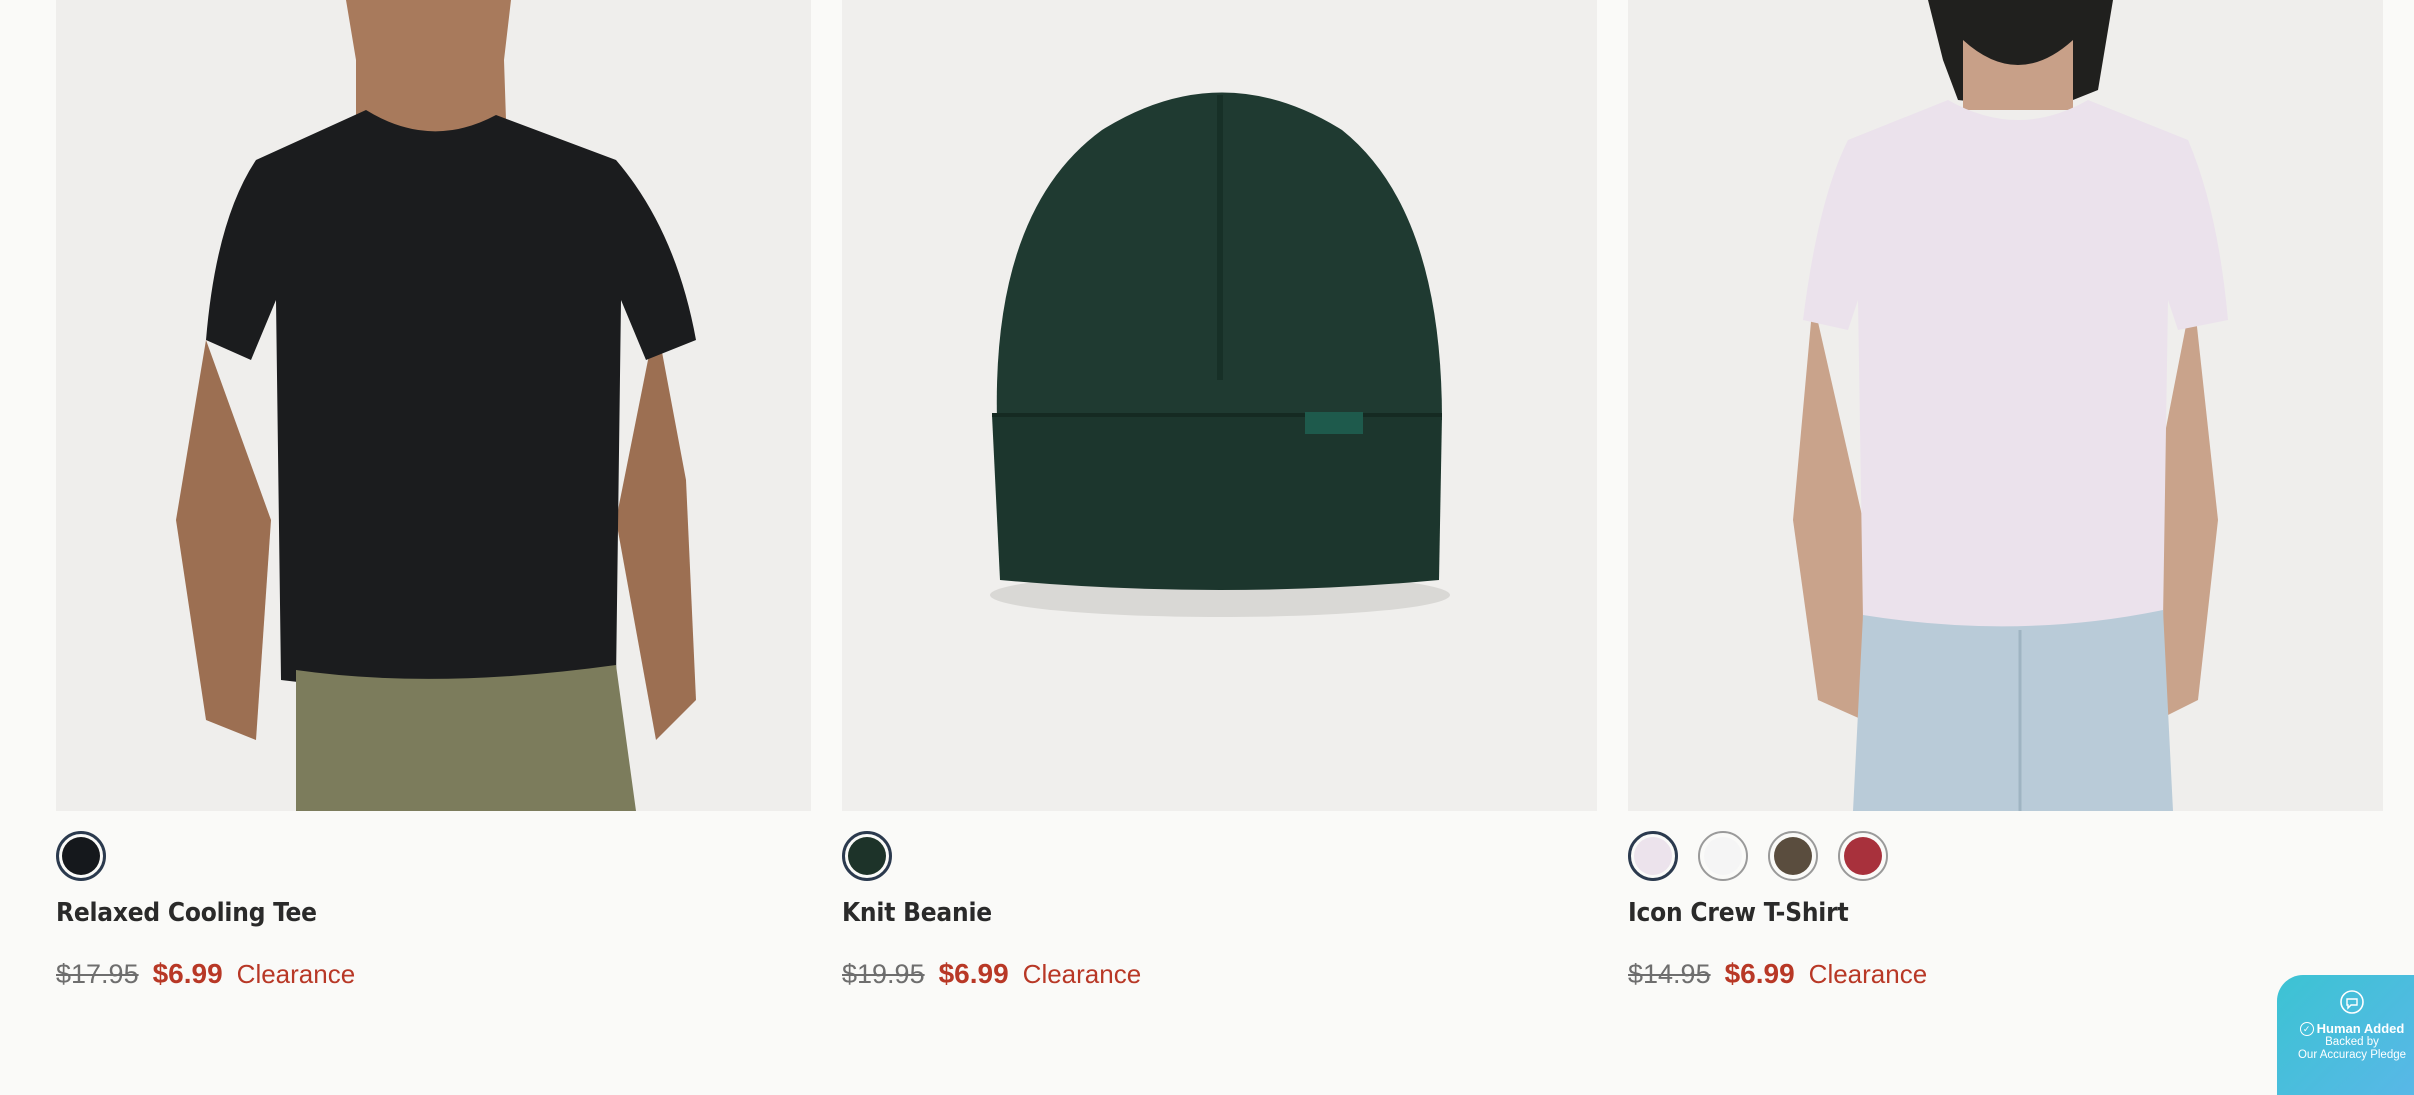 The height and width of the screenshot is (1095, 2414). Describe the element at coordinates (2352, 1042) in the screenshot. I see `badge-subtitle: Backed by` at that location.